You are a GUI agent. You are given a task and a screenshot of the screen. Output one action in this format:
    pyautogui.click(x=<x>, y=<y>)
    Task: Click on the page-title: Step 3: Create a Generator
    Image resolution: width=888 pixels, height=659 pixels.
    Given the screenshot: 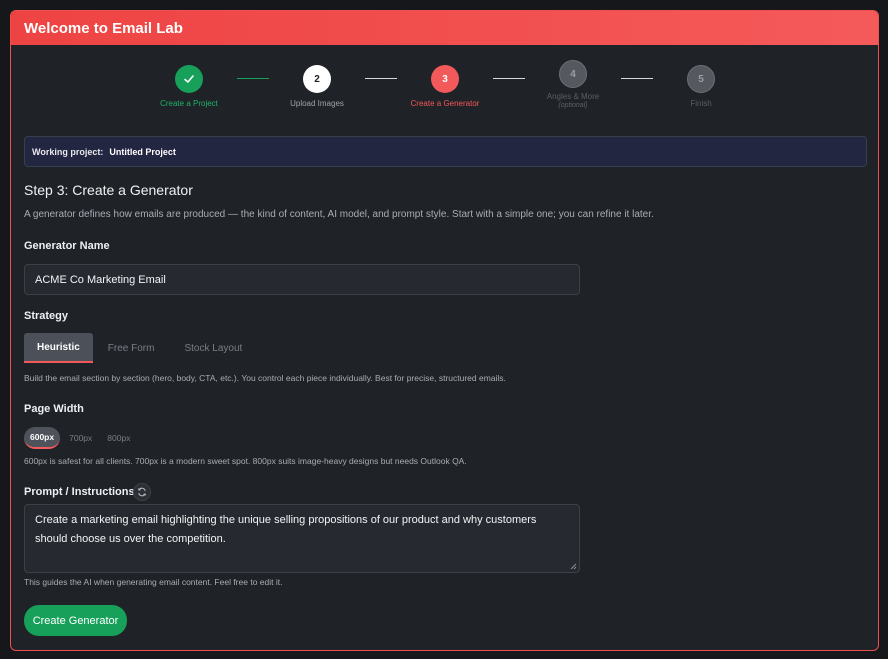 What is the action you would take?
    pyautogui.click(x=108, y=190)
    